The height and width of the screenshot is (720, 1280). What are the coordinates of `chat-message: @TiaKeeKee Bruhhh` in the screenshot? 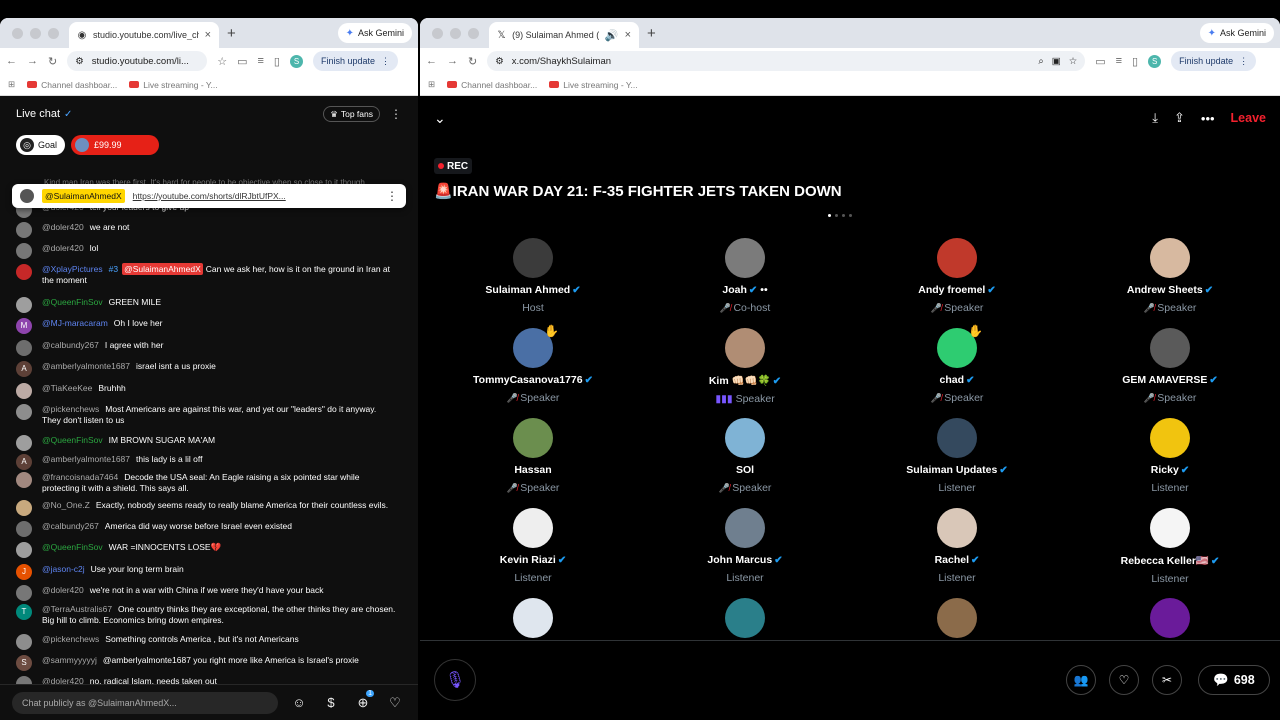 It's located at (206, 391).